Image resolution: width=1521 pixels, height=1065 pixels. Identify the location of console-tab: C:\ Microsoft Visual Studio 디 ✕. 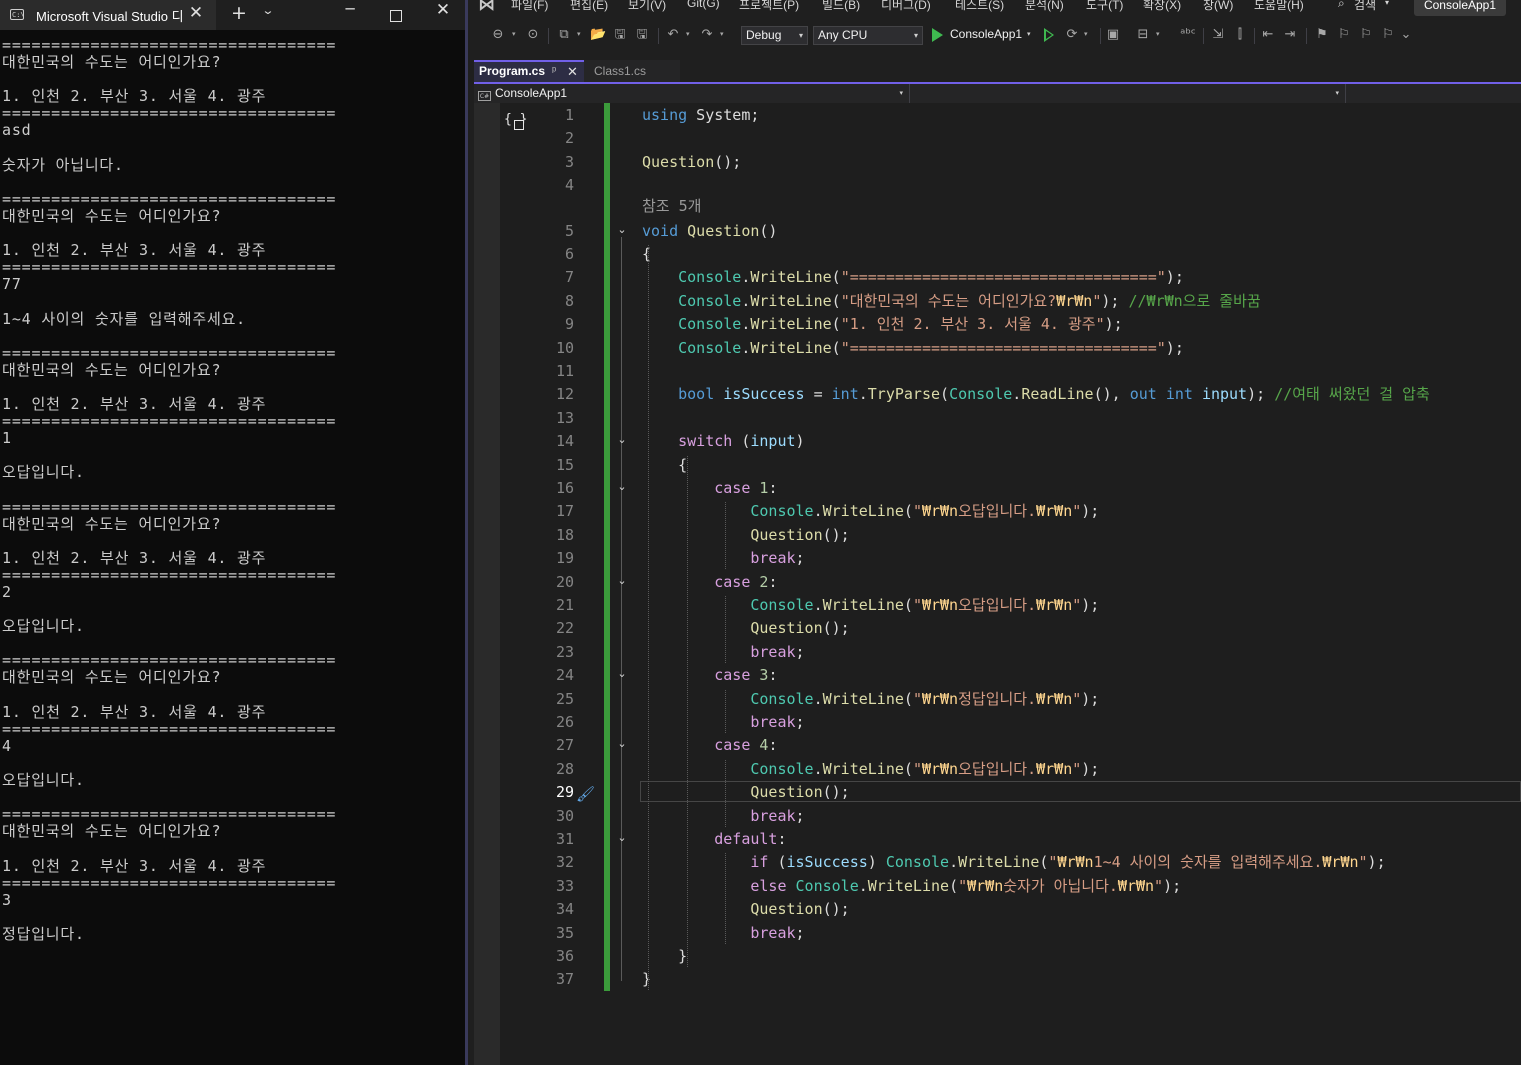
(108, 15).